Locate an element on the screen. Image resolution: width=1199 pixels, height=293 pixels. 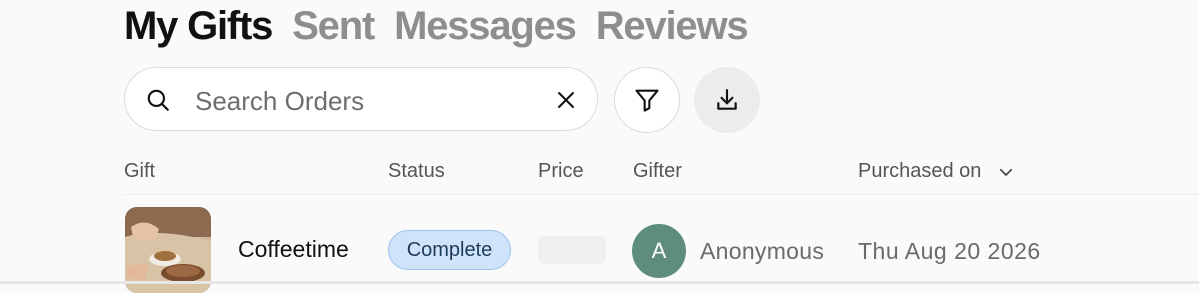
column-header-gift: Gift is located at coordinates (140, 171).